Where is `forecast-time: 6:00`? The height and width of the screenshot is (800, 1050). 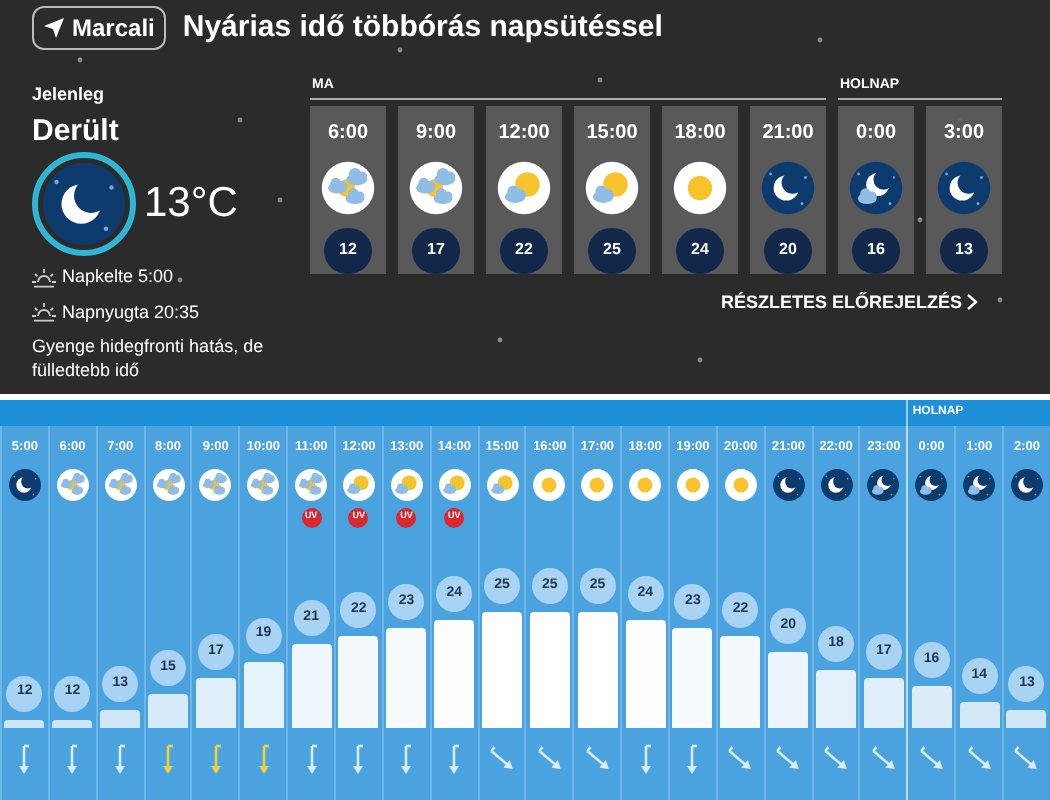
forecast-time: 6:00 is located at coordinates (347, 133).